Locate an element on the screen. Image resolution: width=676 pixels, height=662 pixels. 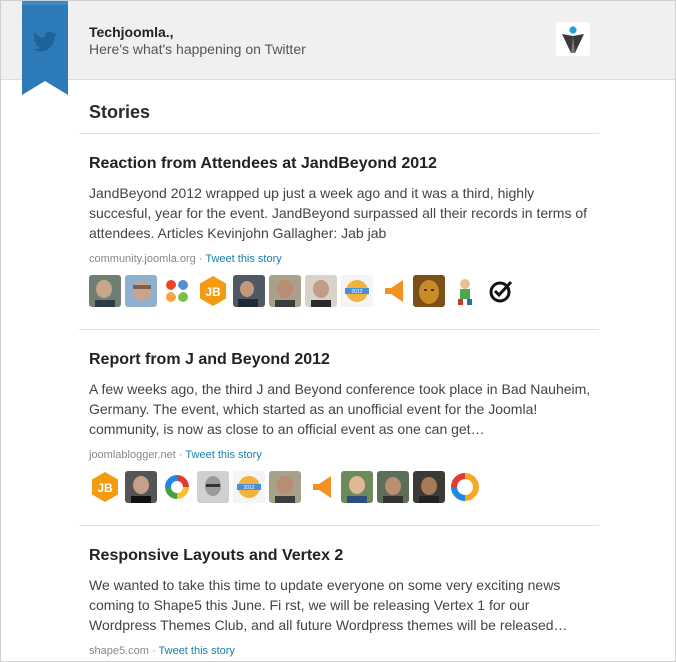
story-meta: joomlablogger.net · Tweet this story is located at coordinates (344, 455).